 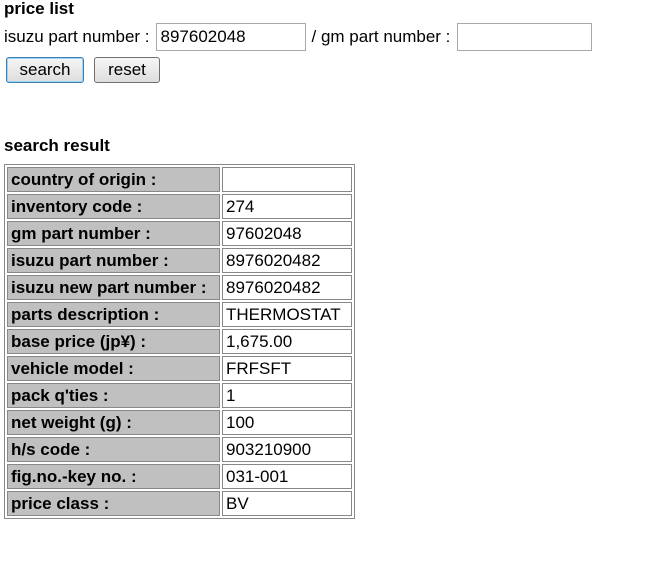 What do you see at coordinates (113, 395) in the screenshot?
I see `pack-qties-label: pack q'ties :` at bounding box center [113, 395].